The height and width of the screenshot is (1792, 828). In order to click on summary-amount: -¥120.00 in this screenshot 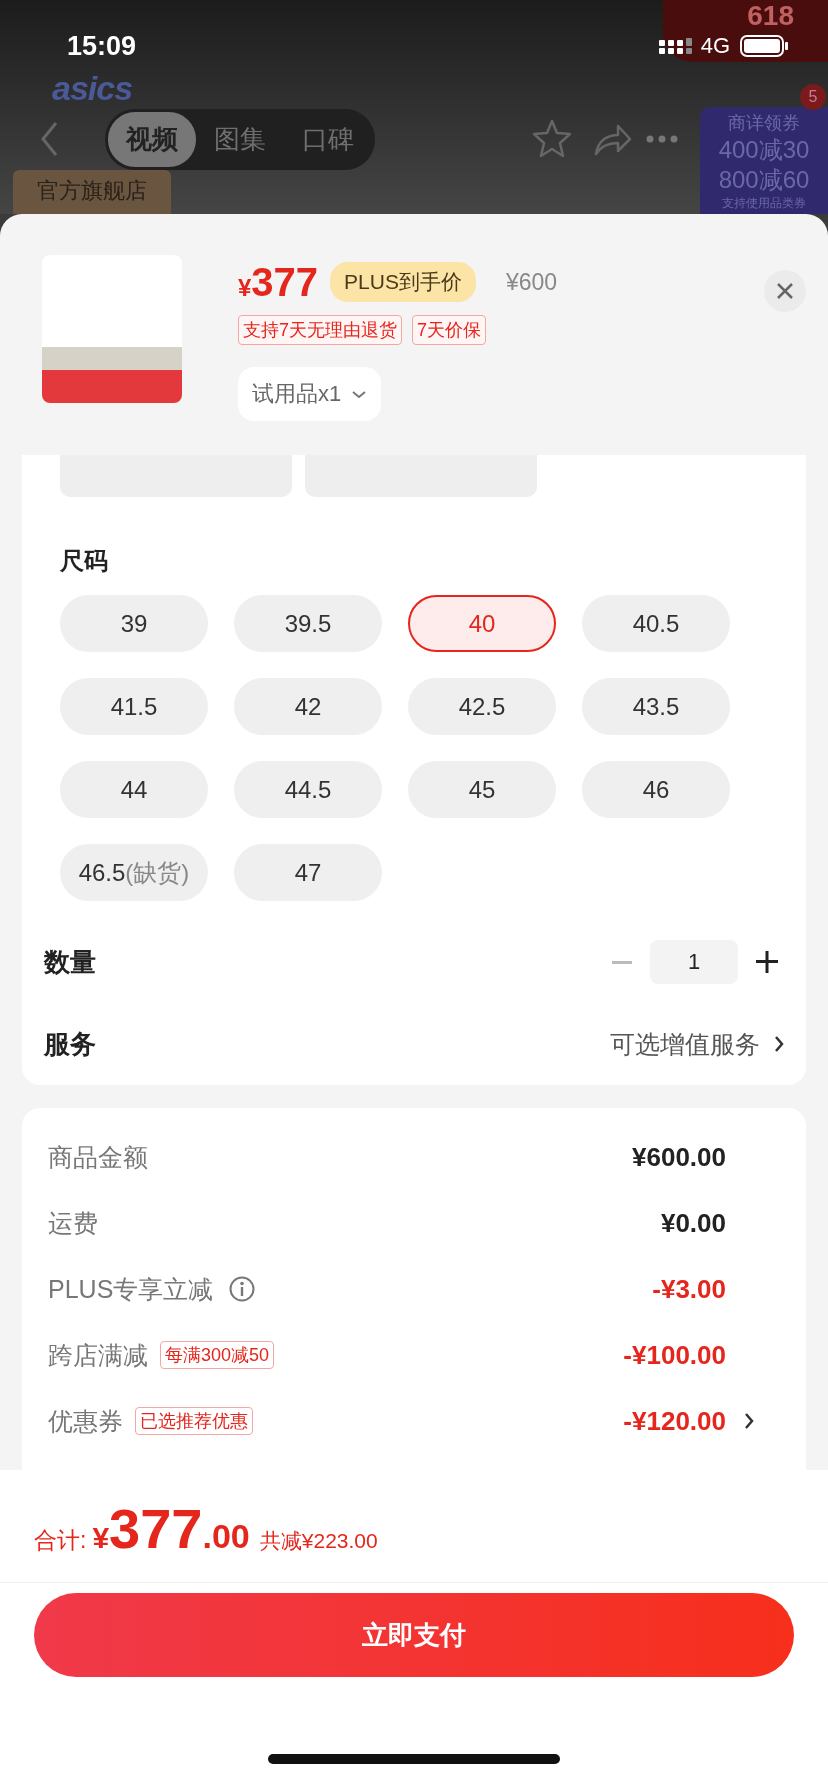, I will do `click(674, 1421)`.